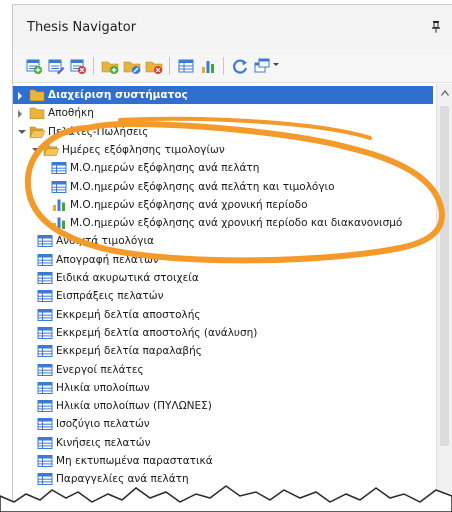 The width and height of the screenshot is (452, 512). What do you see at coordinates (223, 351) in the screenshot?
I see `tree-item: Εκκρεμή δελτία παραλαβής` at bounding box center [223, 351].